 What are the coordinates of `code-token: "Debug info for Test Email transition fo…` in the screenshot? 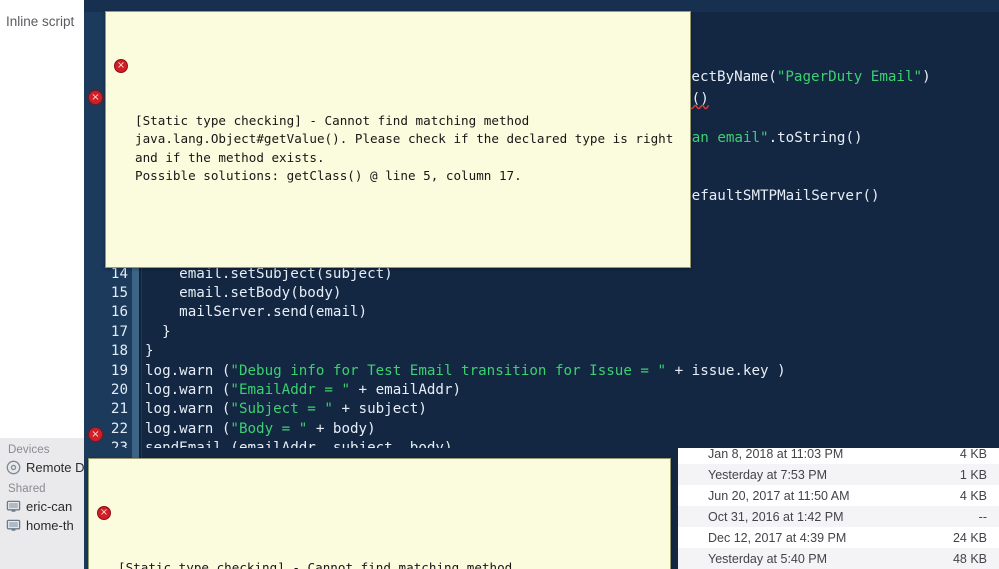 It's located at (448, 370).